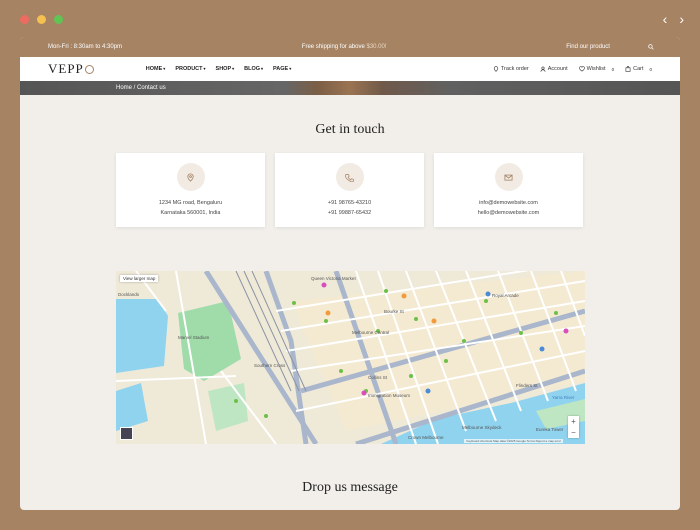 This screenshot has width=700, height=530. I want to click on map-label: Bourke St, so click(394, 311).